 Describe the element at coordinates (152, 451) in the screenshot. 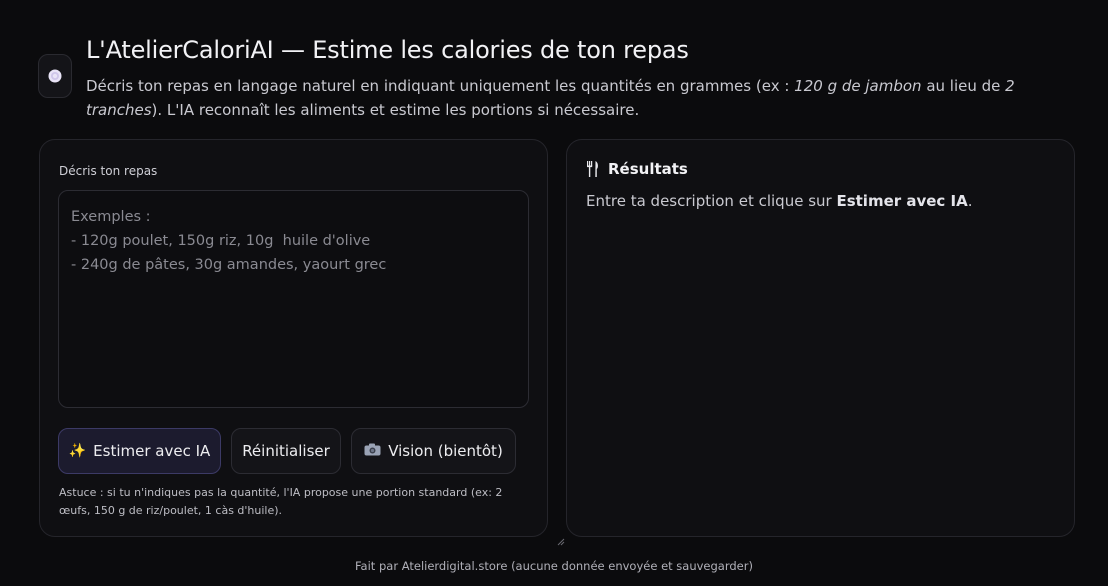

I see `estimate-button-label: Estimer avec IA` at that location.